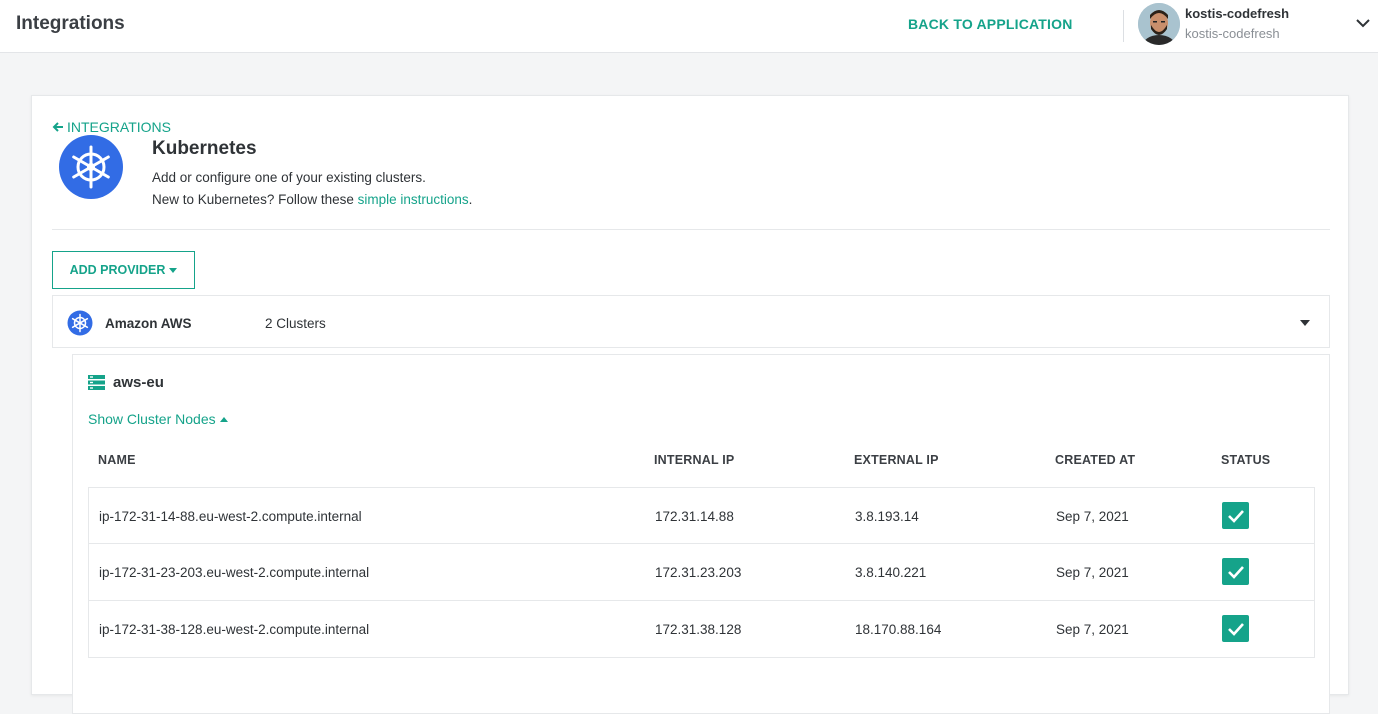 The image size is (1378, 714). I want to click on breadcrumb-label: INTEGRATIONS, so click(119, 127).